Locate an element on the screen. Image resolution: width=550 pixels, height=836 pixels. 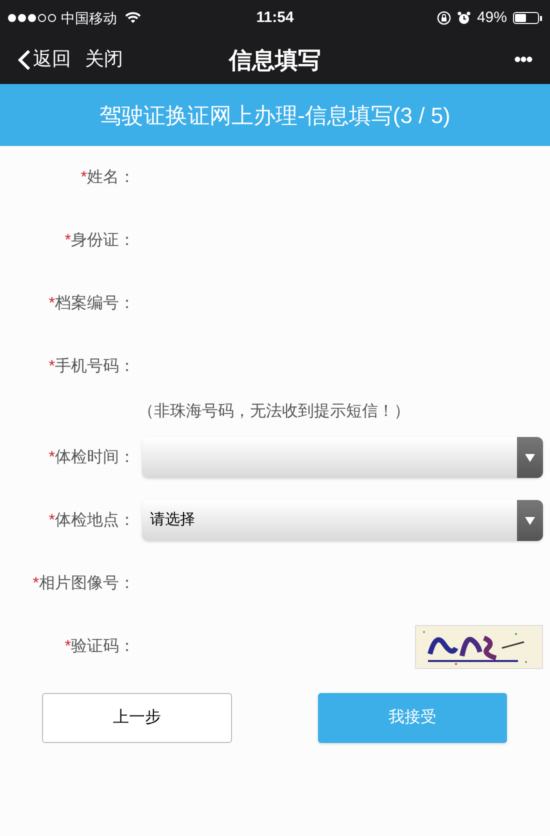
field-label: *档案编号： is located at coordinates (91, 303).